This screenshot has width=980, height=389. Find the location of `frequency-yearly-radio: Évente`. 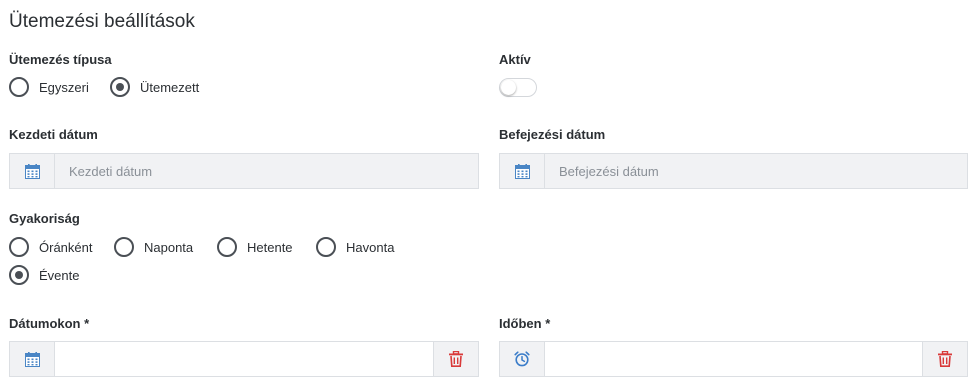

frequency-yearly-radio: Évente is located at coordinates (44, 275).